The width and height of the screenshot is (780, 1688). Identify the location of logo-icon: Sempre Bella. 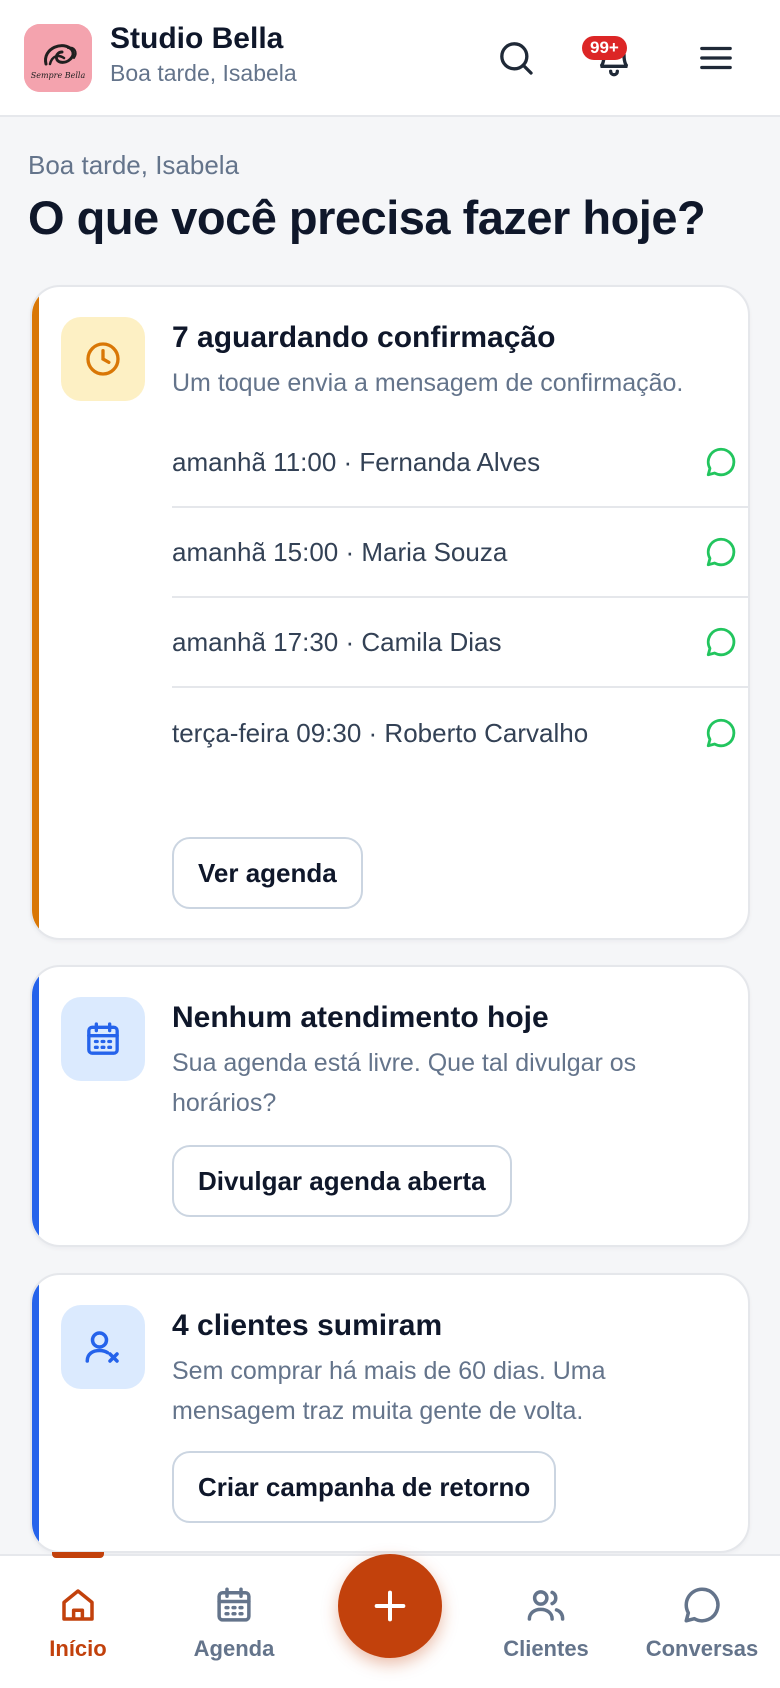
(58, 58).